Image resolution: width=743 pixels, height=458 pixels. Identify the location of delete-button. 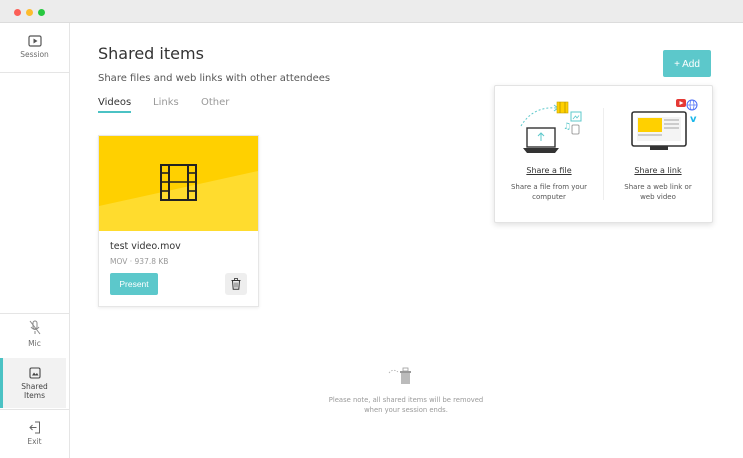
(236, 284).